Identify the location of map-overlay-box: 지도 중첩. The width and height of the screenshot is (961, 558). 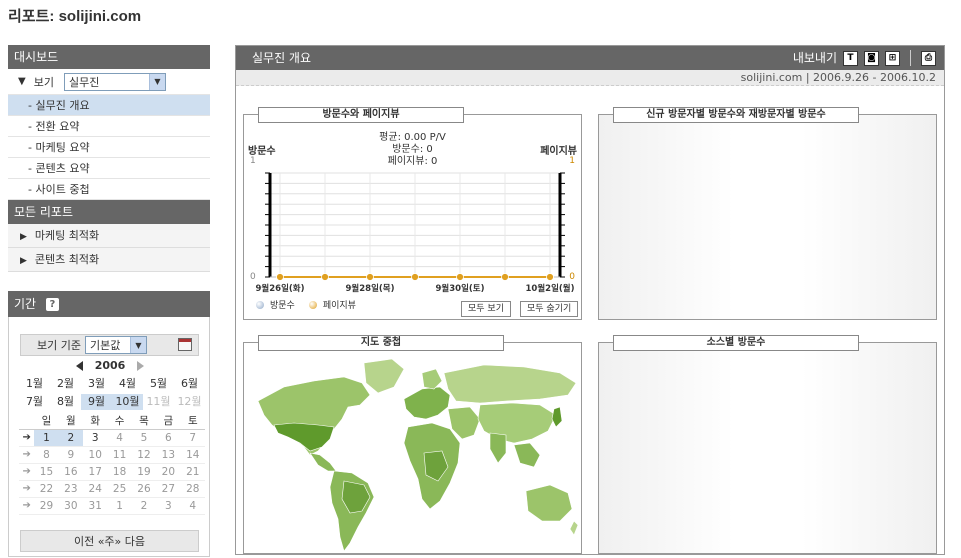
(413, 445).